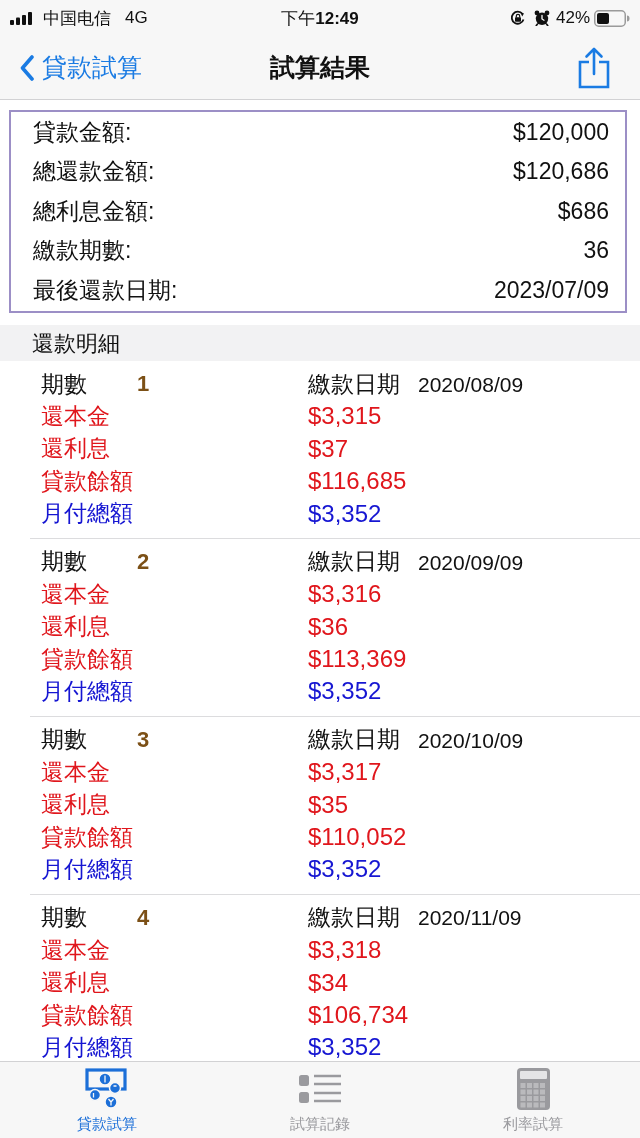 The image size is (640, 1138). I want to click on line-value: $37, so click(328, 449).